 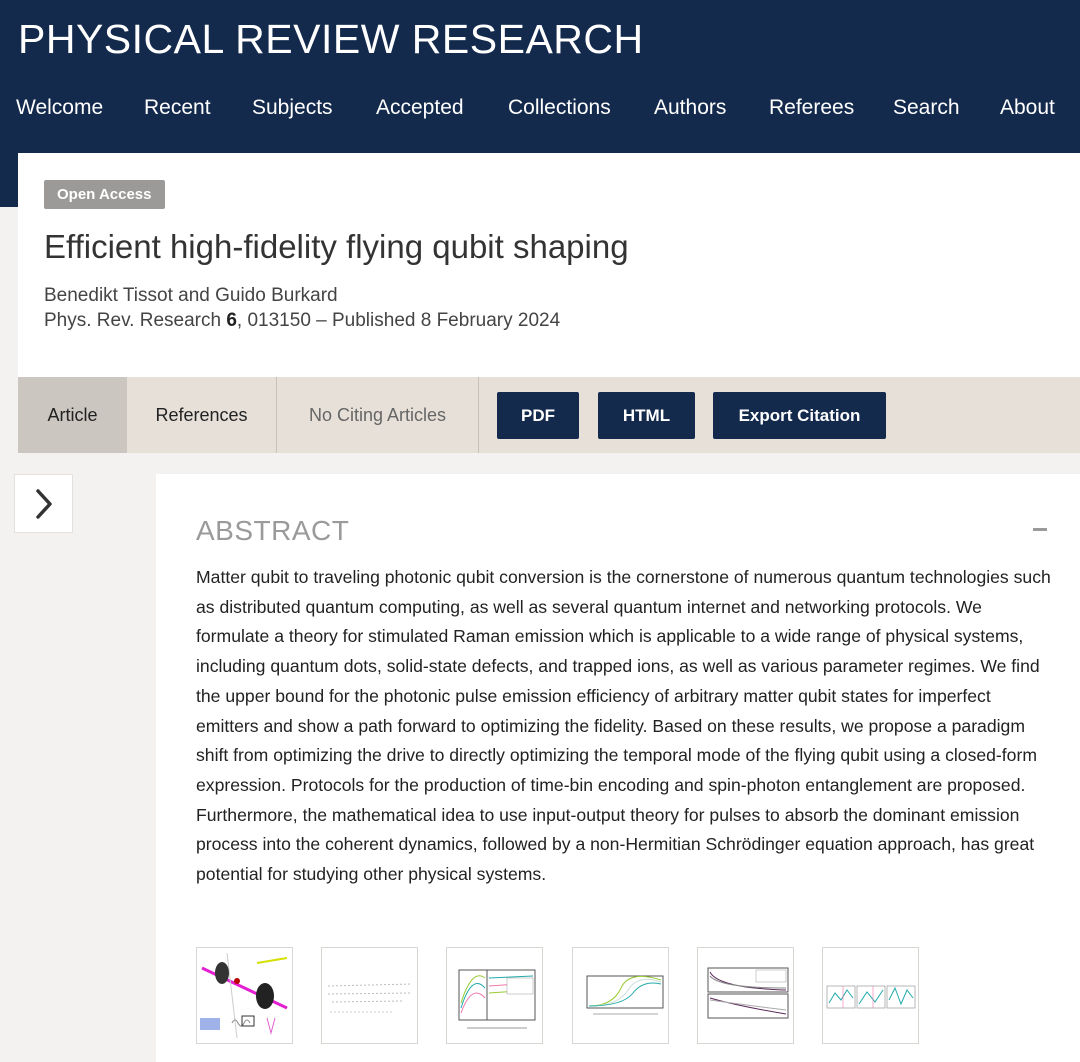 What do you see at coordinates (292, 108) in the screenshot?
I see `nav-subjects: Subjects` at bounding box center [292, 108].